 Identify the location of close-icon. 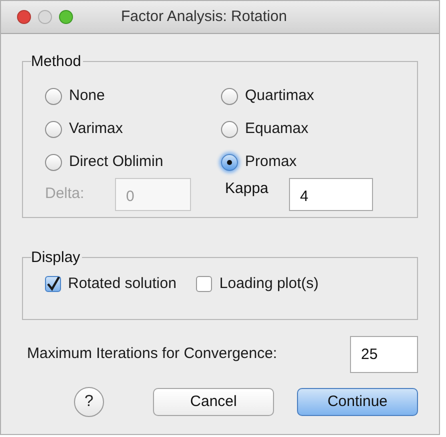
(24, 17).